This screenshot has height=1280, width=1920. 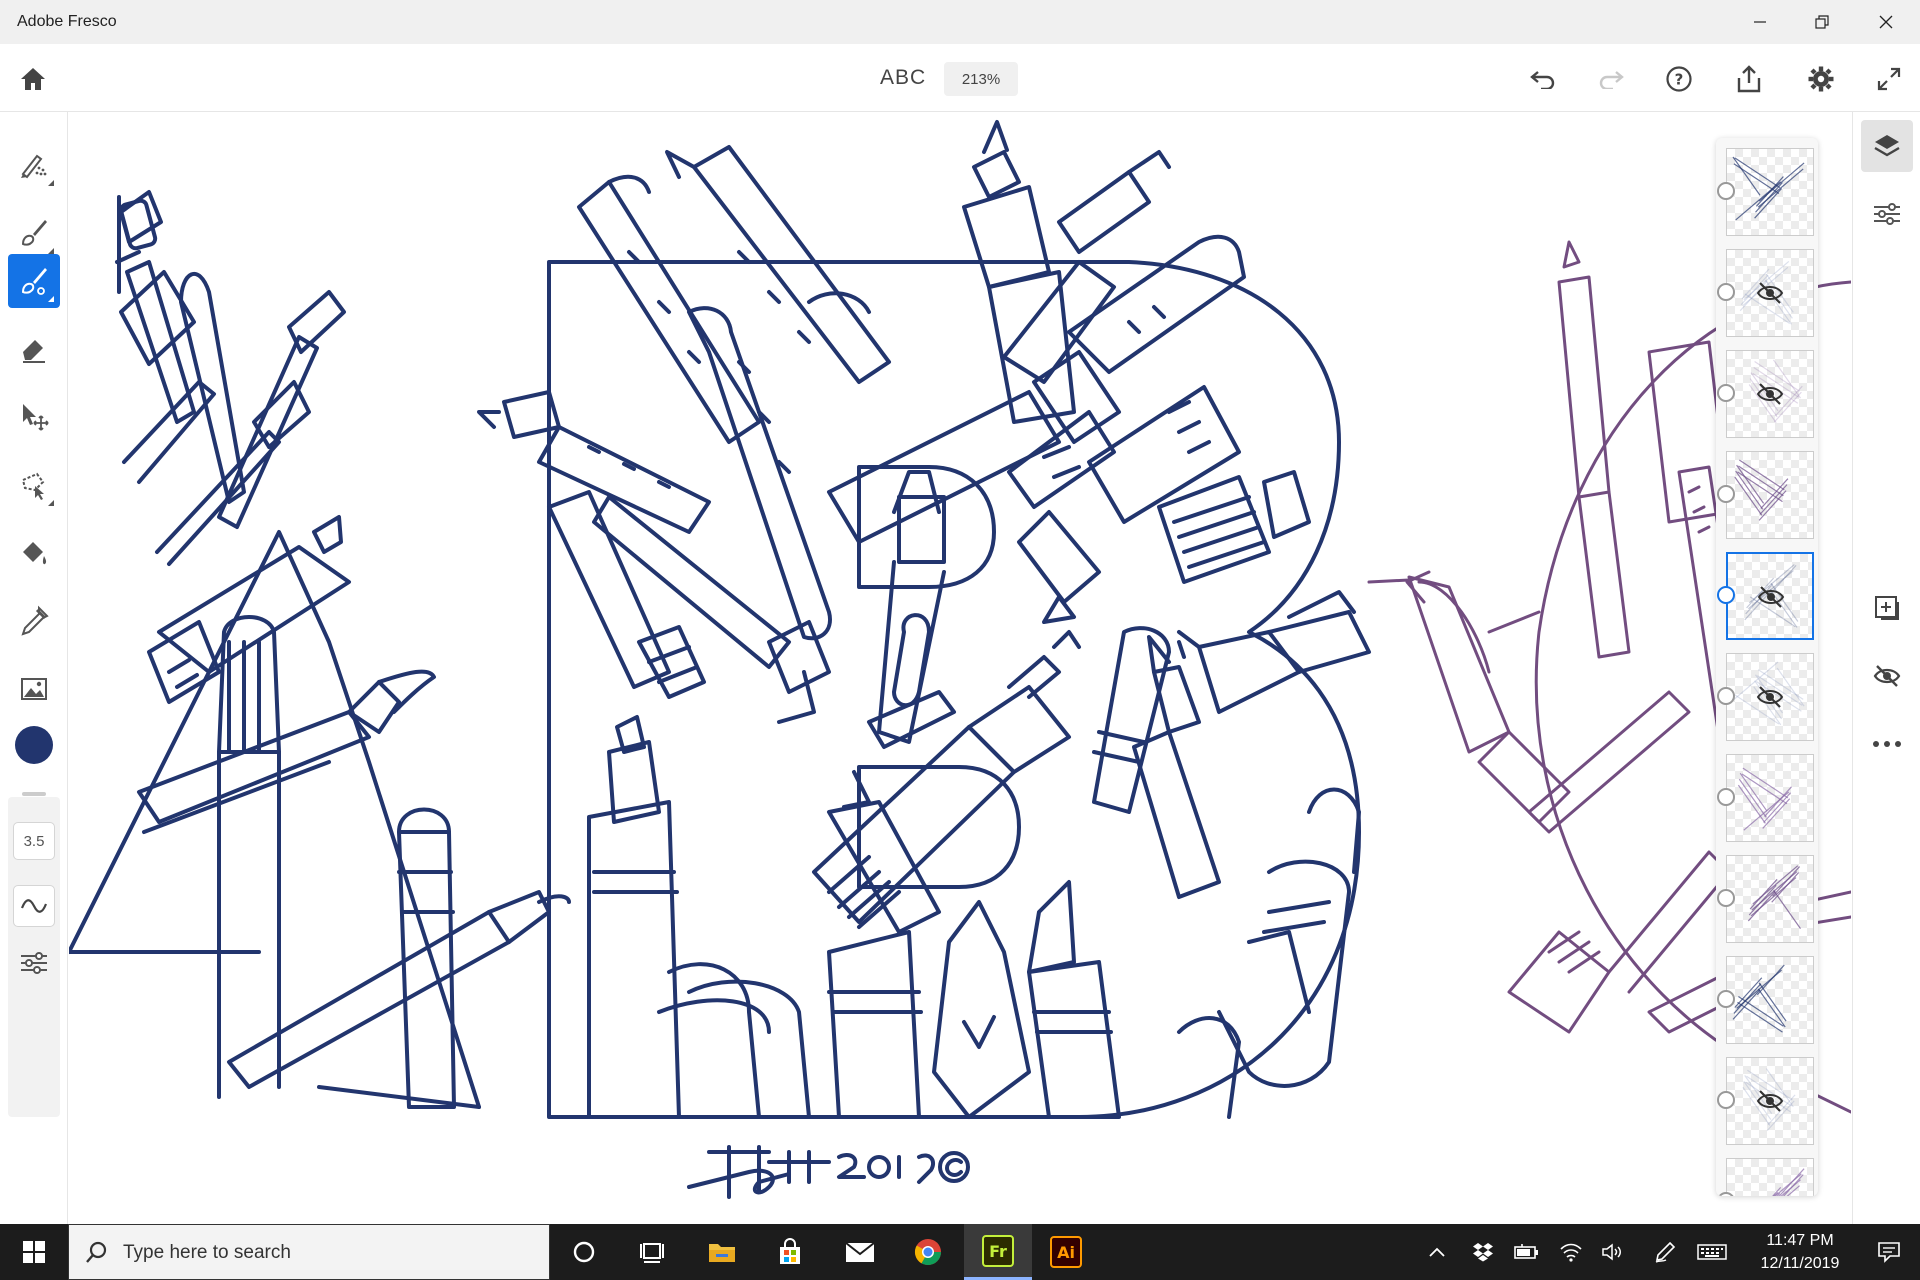 I want to click on lasso-tool, so click(x=34, y=485).